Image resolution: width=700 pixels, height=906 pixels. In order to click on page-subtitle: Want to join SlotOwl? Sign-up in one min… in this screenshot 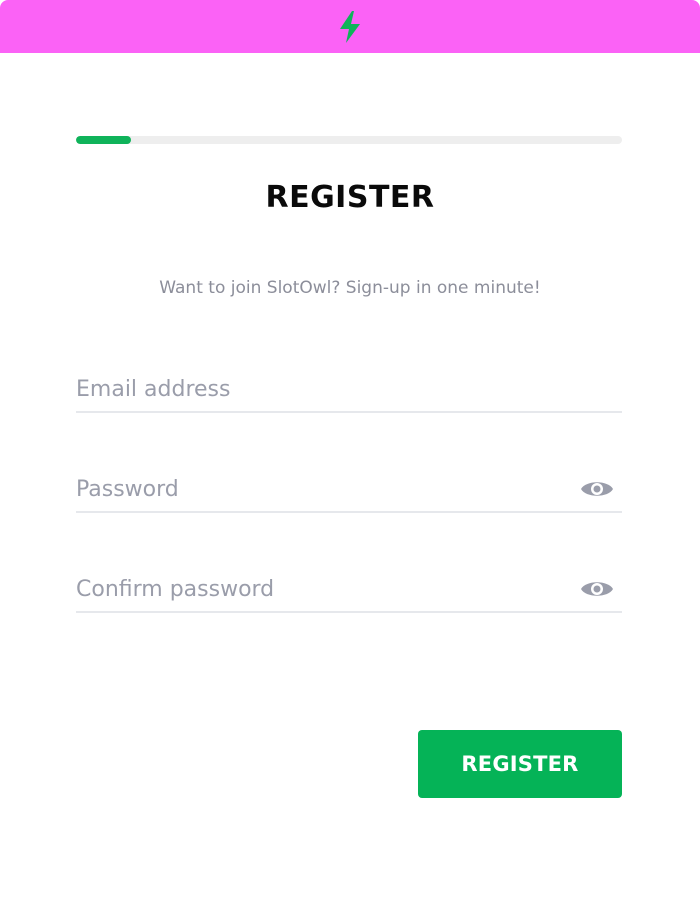, I will do `click(350, 288)`.